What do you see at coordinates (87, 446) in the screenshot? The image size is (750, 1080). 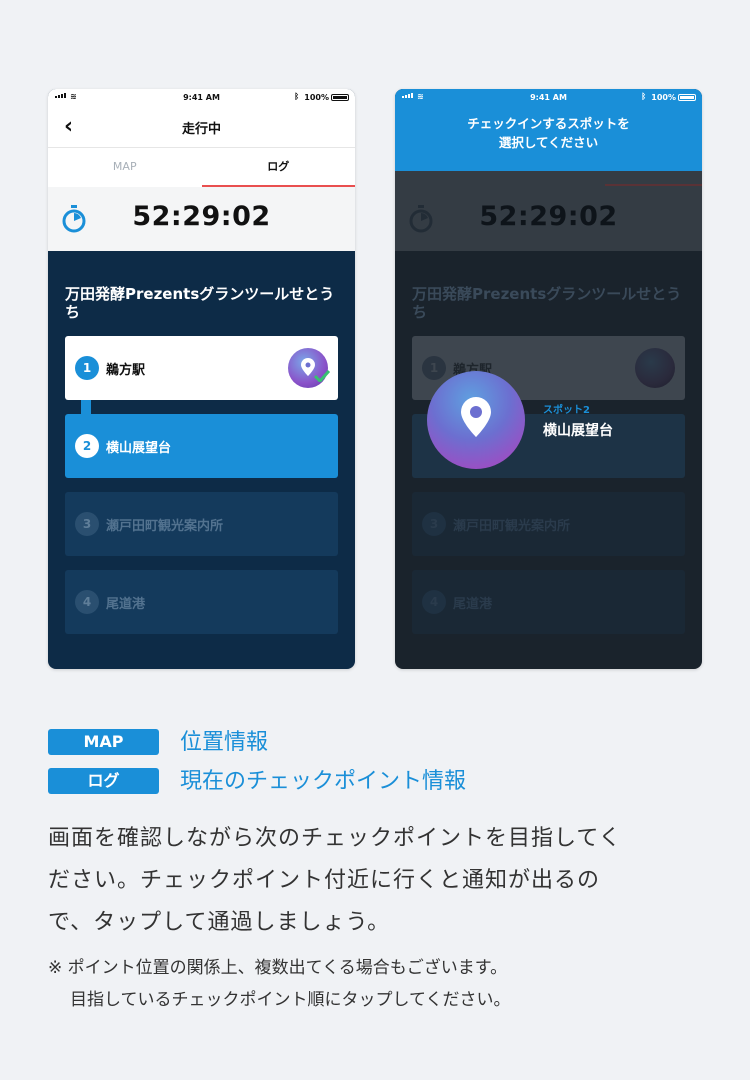 I see `spot-number: 2` at bounding box center [87, 446].